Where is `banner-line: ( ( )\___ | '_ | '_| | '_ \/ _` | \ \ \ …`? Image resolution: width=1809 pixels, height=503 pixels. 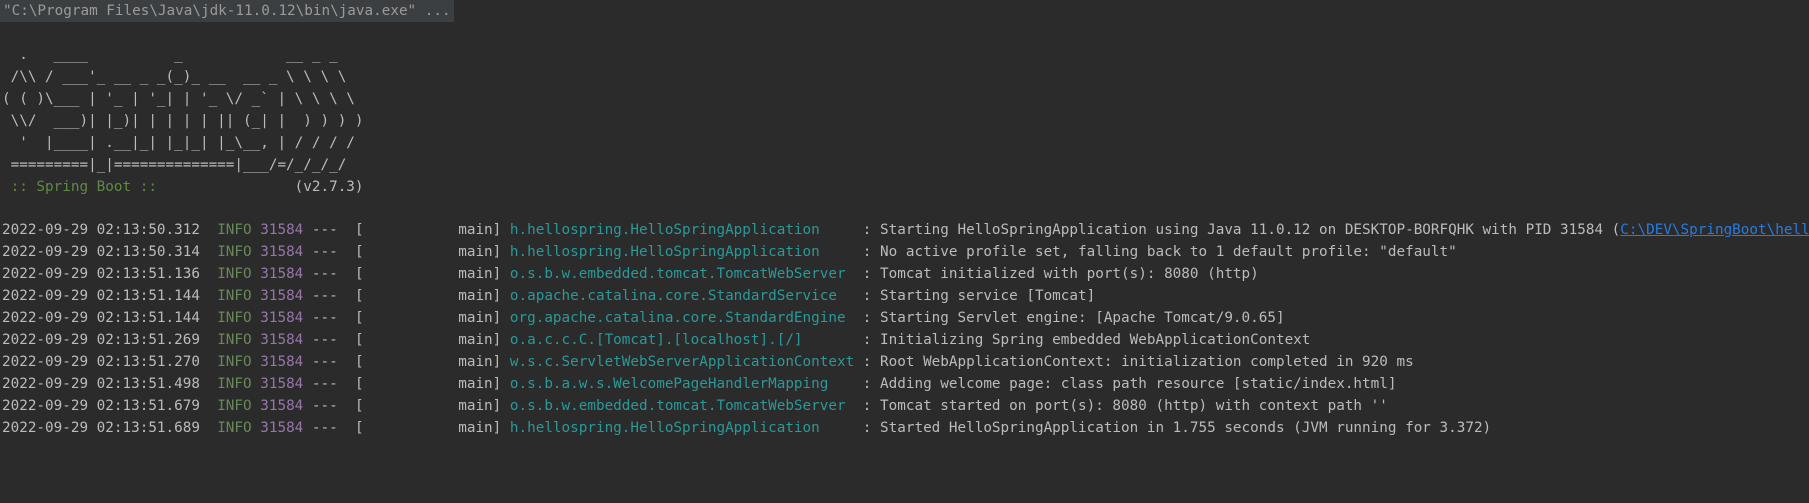 banner-line: ( ( )\___ | '_ | '_| | '_ \/ _` | \ \ \ … is located at coordinates (178, 99).